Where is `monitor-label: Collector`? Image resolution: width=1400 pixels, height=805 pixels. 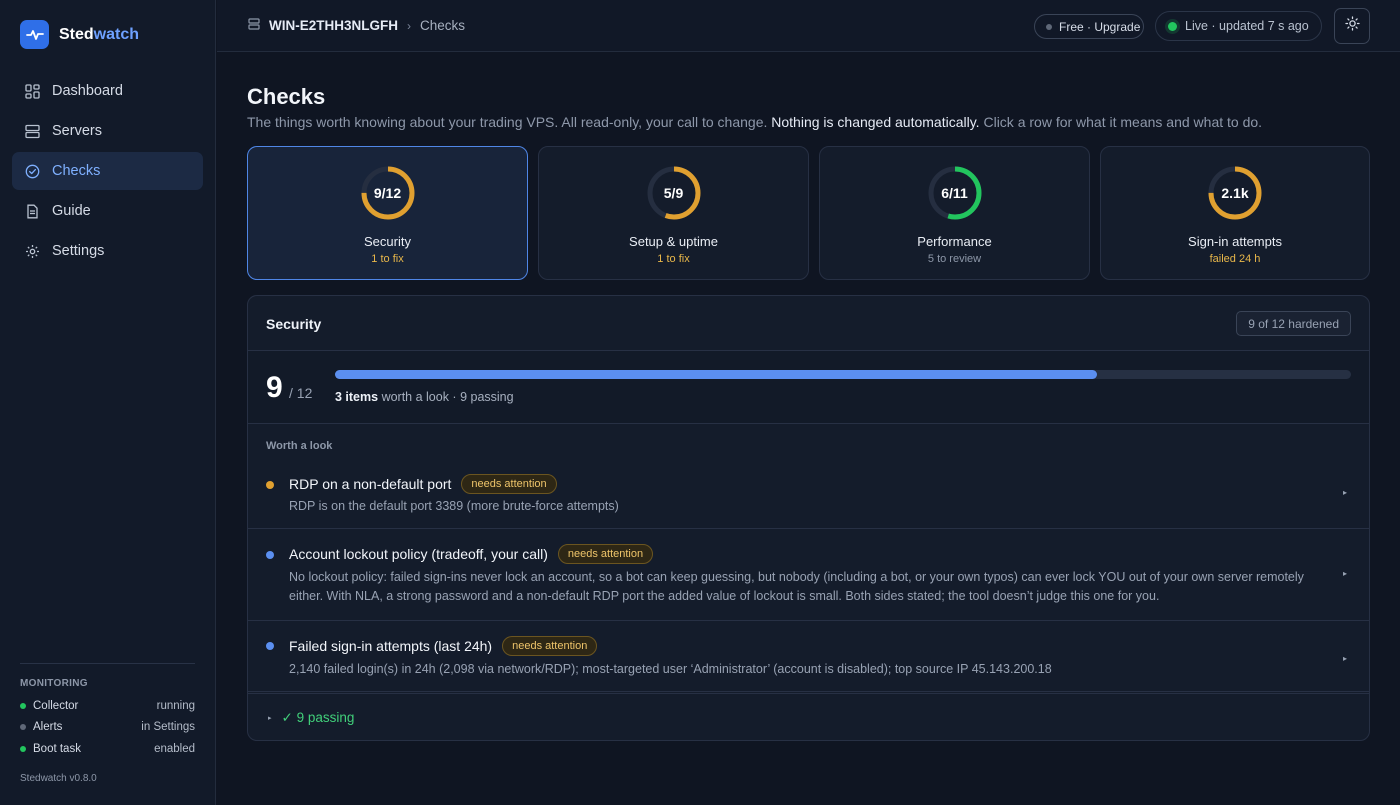 monitor-label: Collector is located at coordinates (56, 705).